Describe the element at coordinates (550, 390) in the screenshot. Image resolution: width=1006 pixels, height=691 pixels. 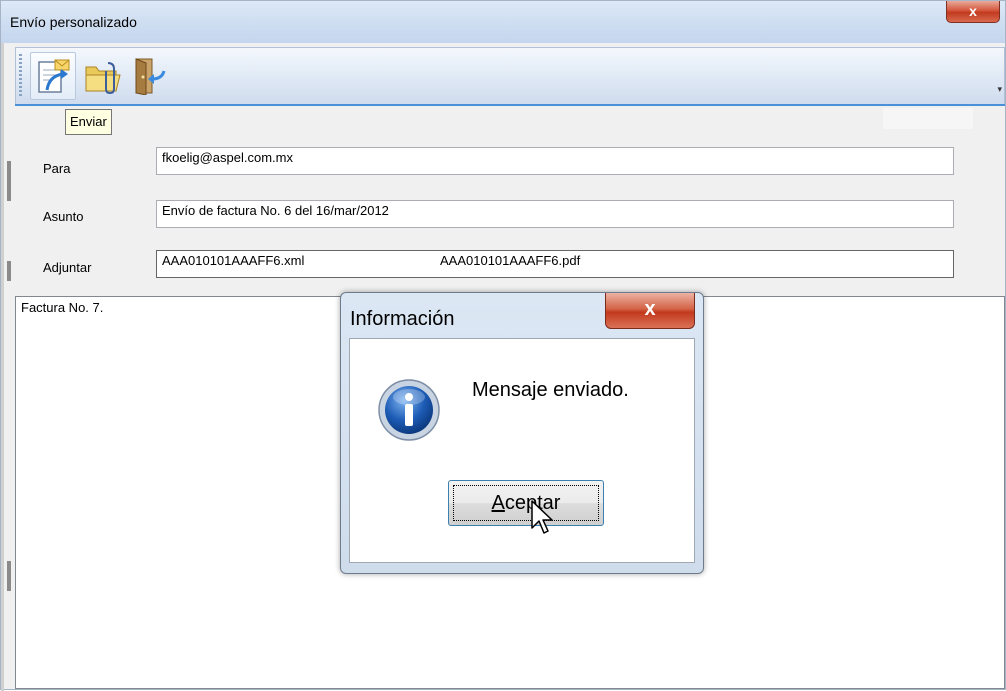
I see `dialog-message: Mensaje enviado.` at that location.